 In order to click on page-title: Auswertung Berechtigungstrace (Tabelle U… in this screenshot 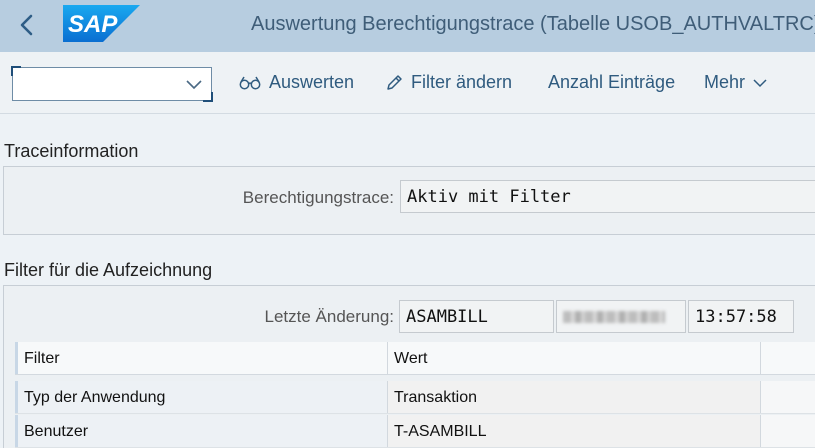, I will do `click(533, 24)`.